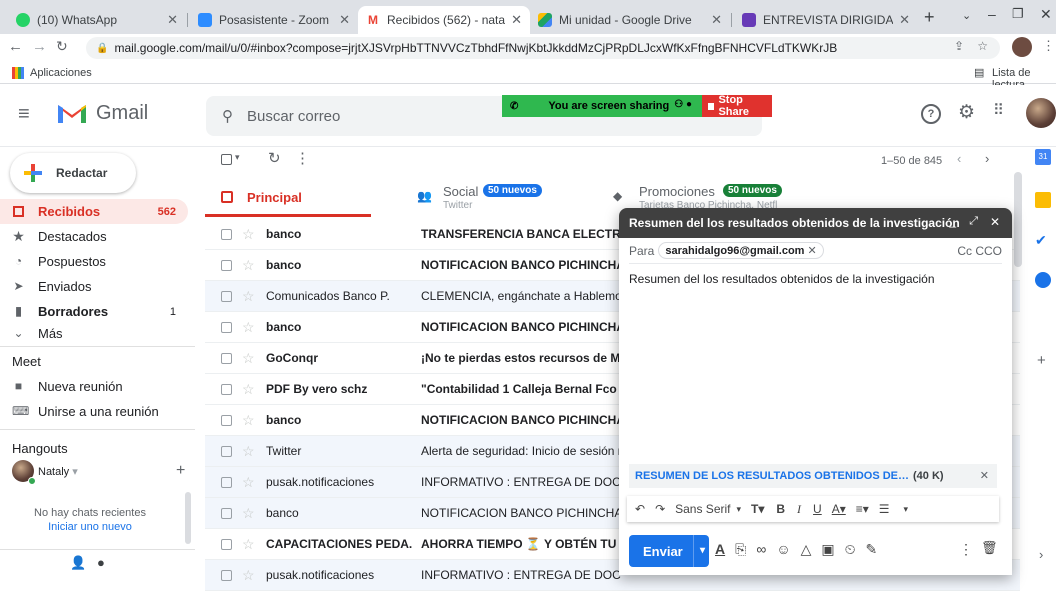 The width and height of the screenshot is (1056, 591). I want to click on cc-bcc-link: Cc CCO, so click(979, 251).